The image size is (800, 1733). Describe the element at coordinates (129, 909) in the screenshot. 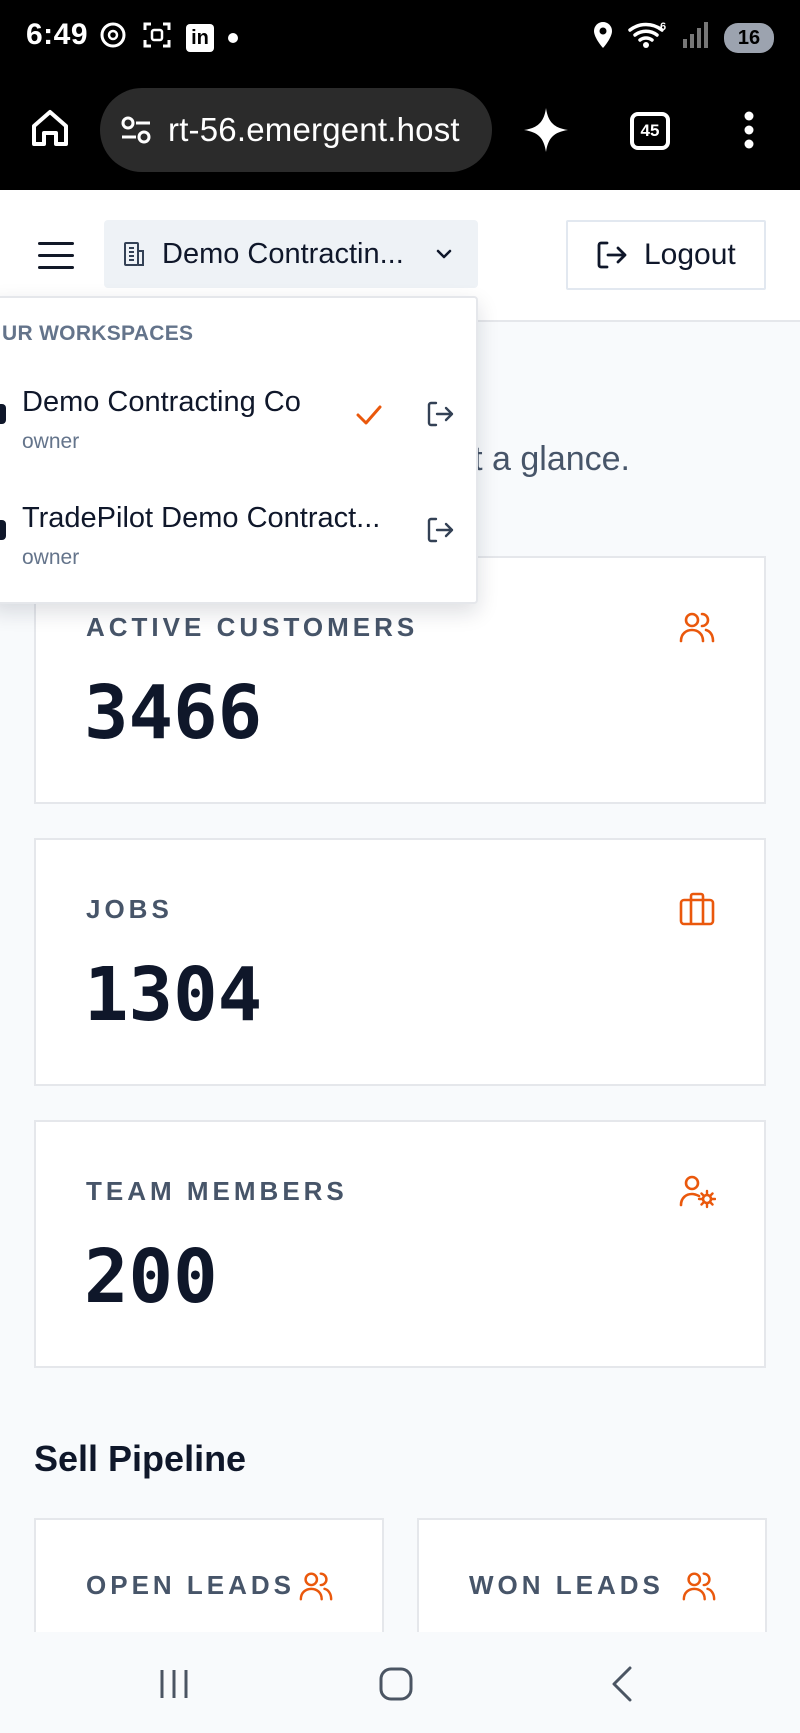

I see `stat-label: JOBS` at that location.